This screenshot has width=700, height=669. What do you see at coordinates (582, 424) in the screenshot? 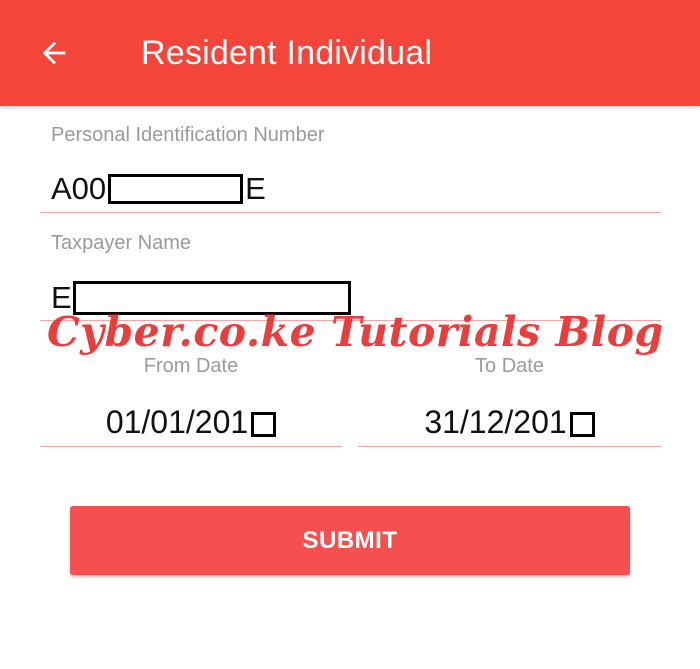
I see `to-date-redaction-box` at bounding box center [582, 424].